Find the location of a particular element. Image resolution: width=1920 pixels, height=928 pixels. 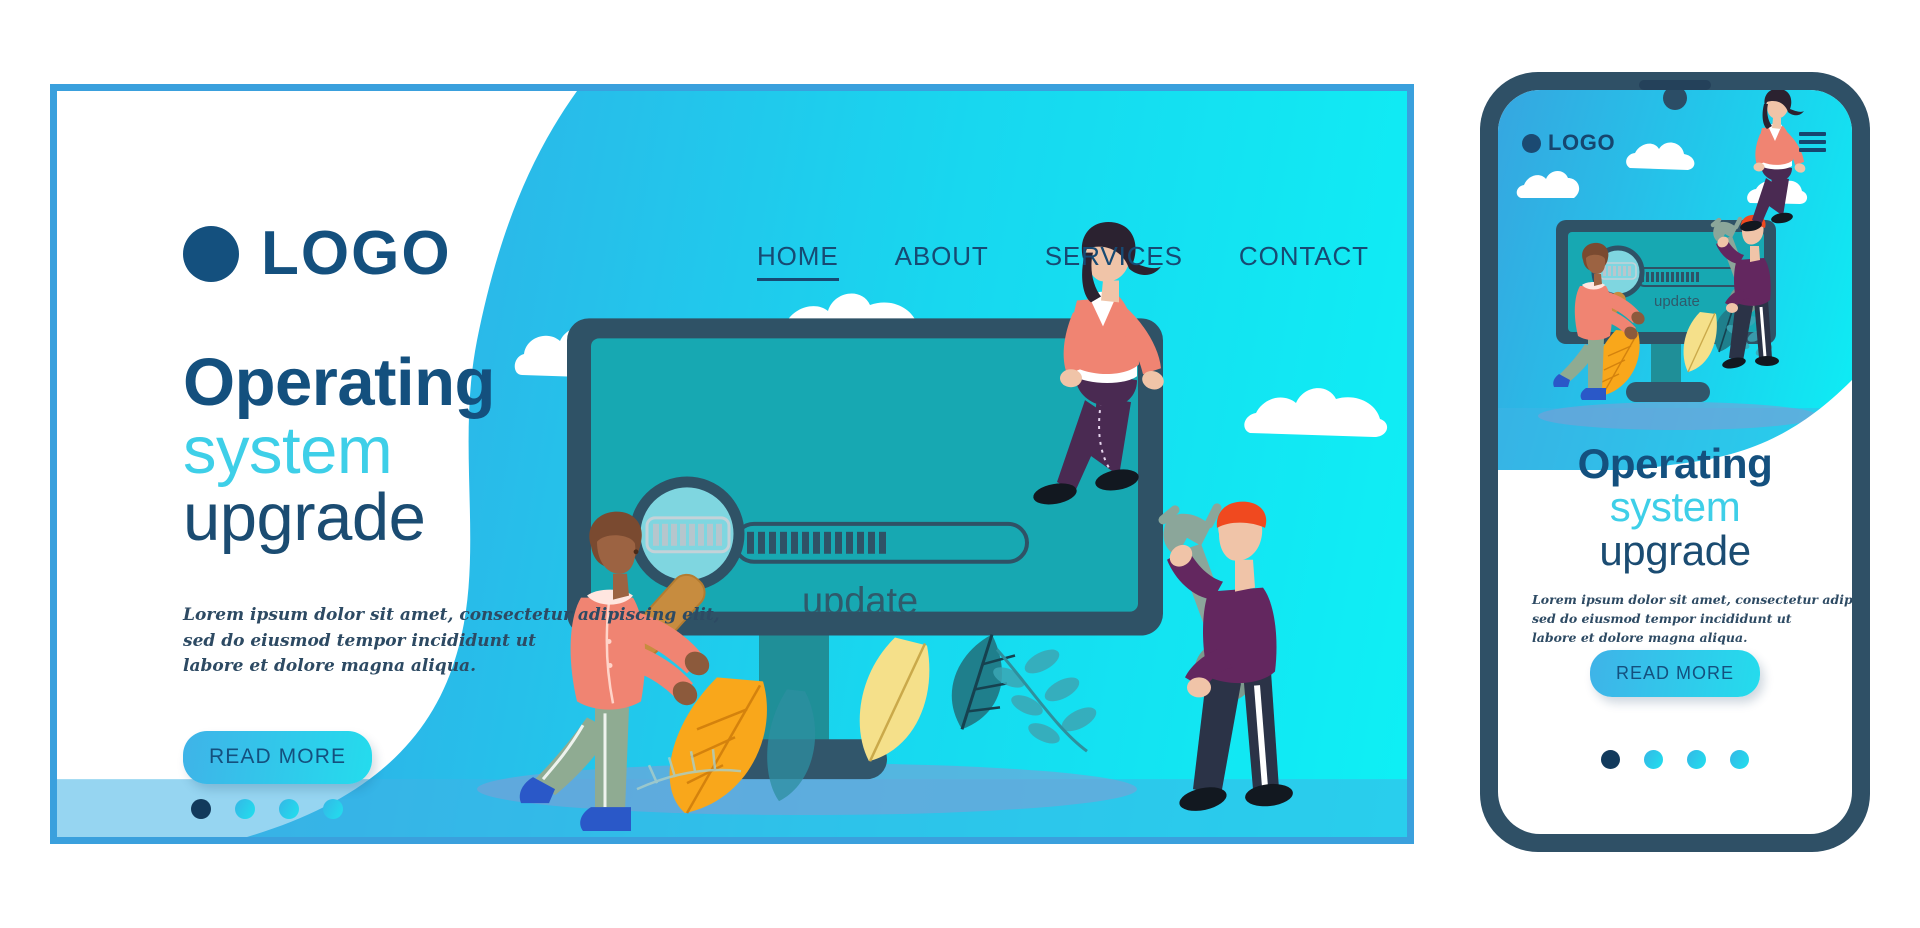

logo-dot-icon is located at coordinates (211, 254).